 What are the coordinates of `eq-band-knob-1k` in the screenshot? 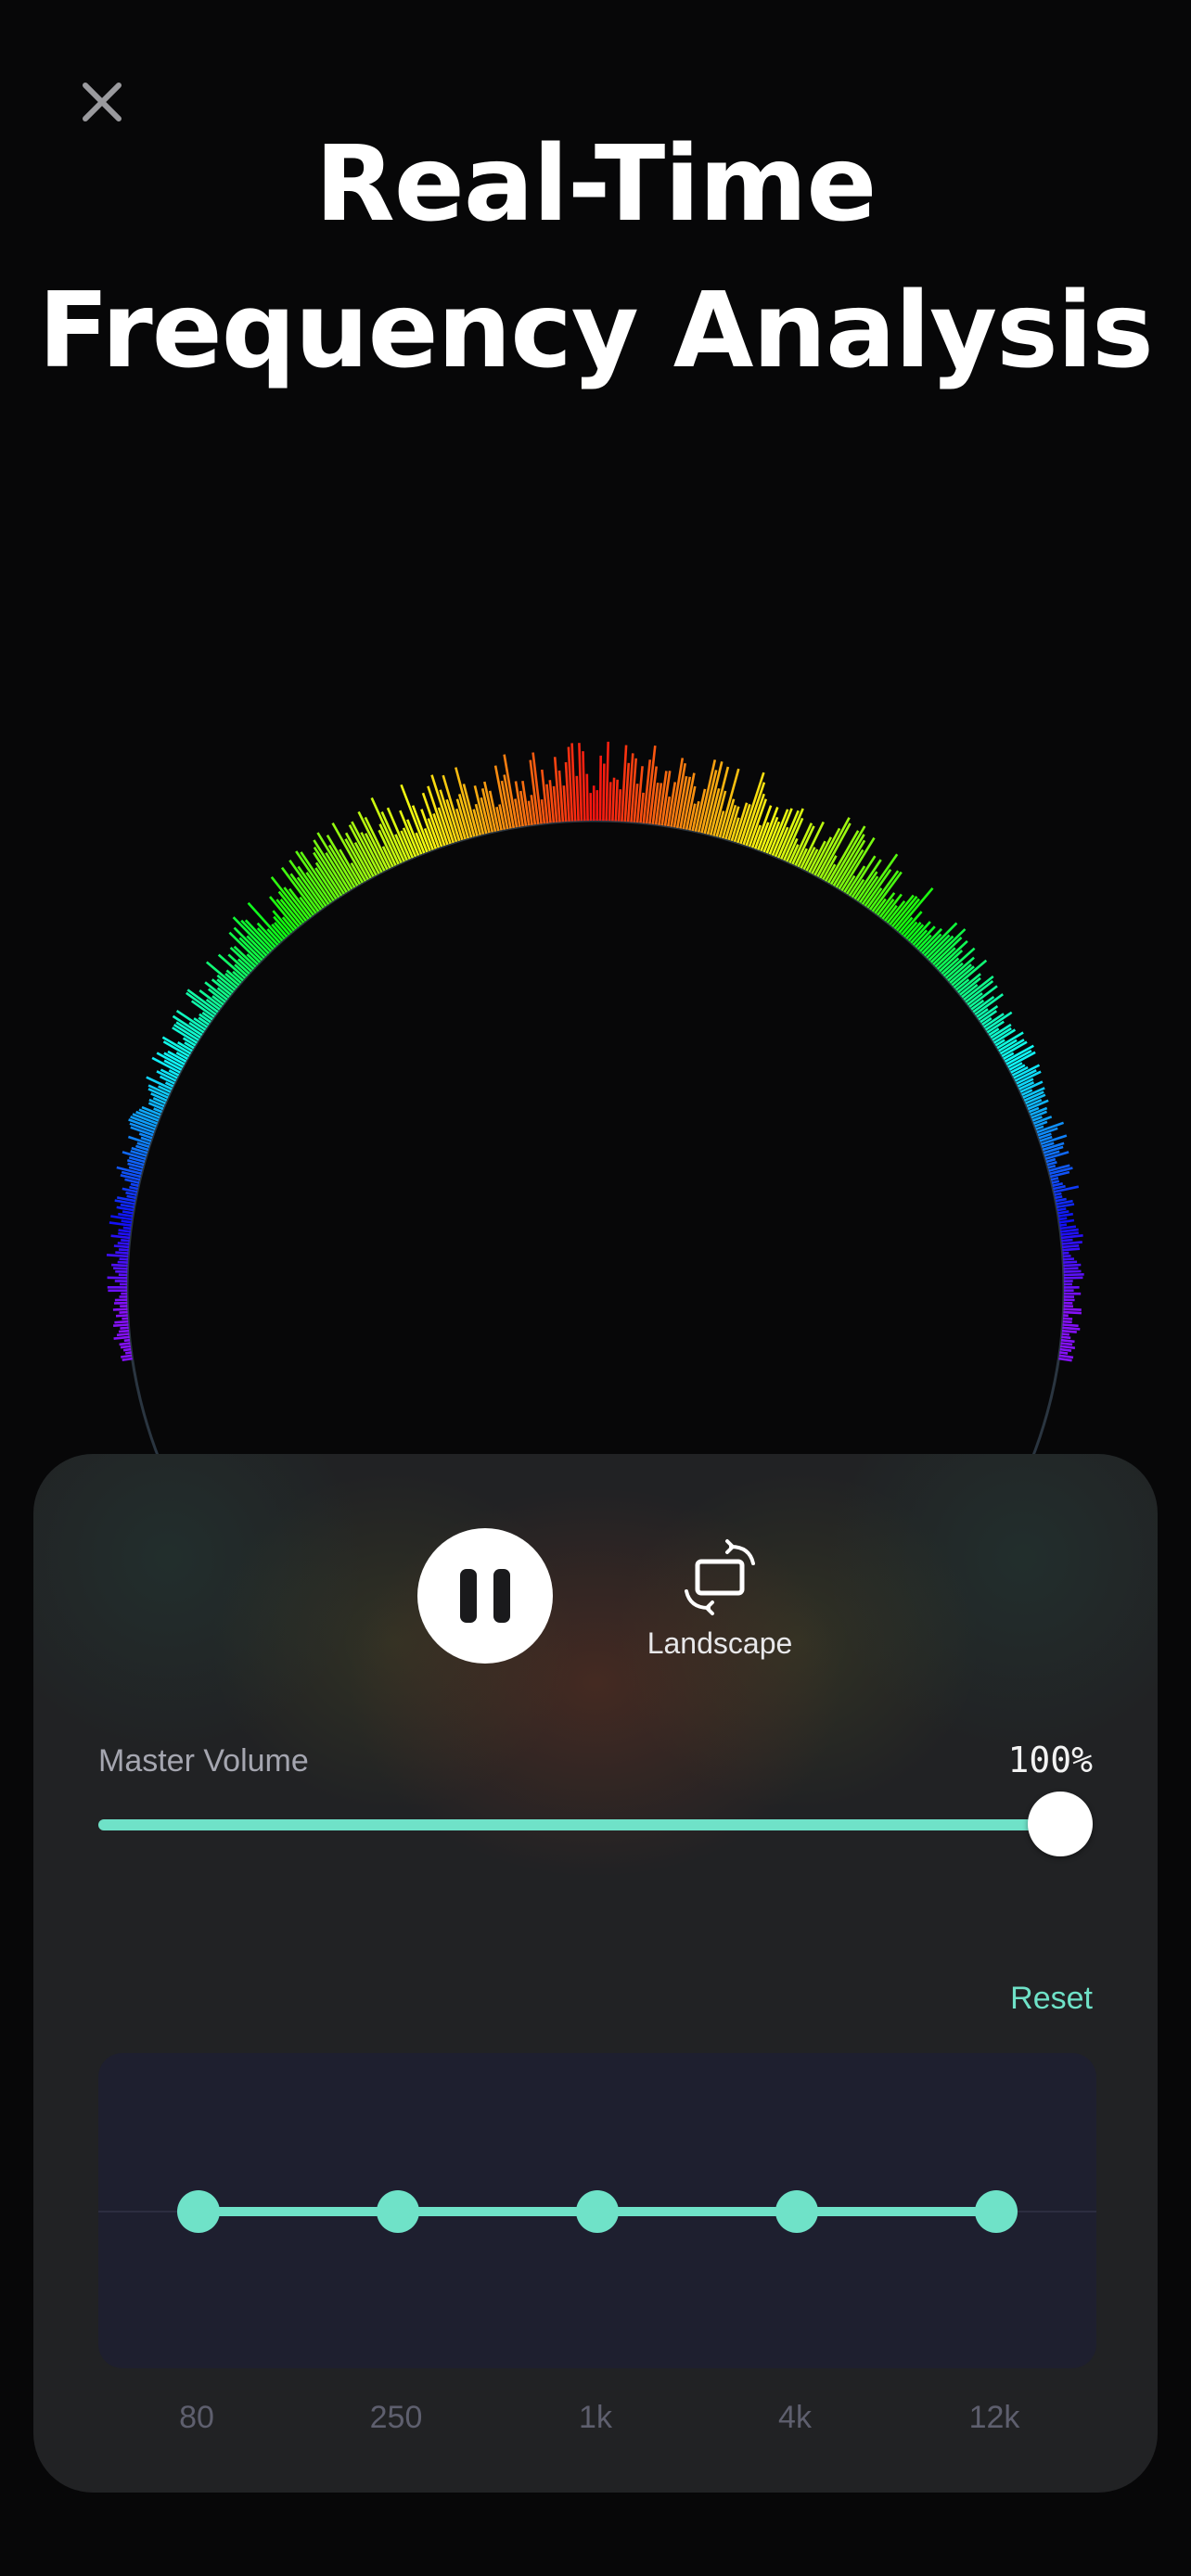 It's located at (597, 2211).